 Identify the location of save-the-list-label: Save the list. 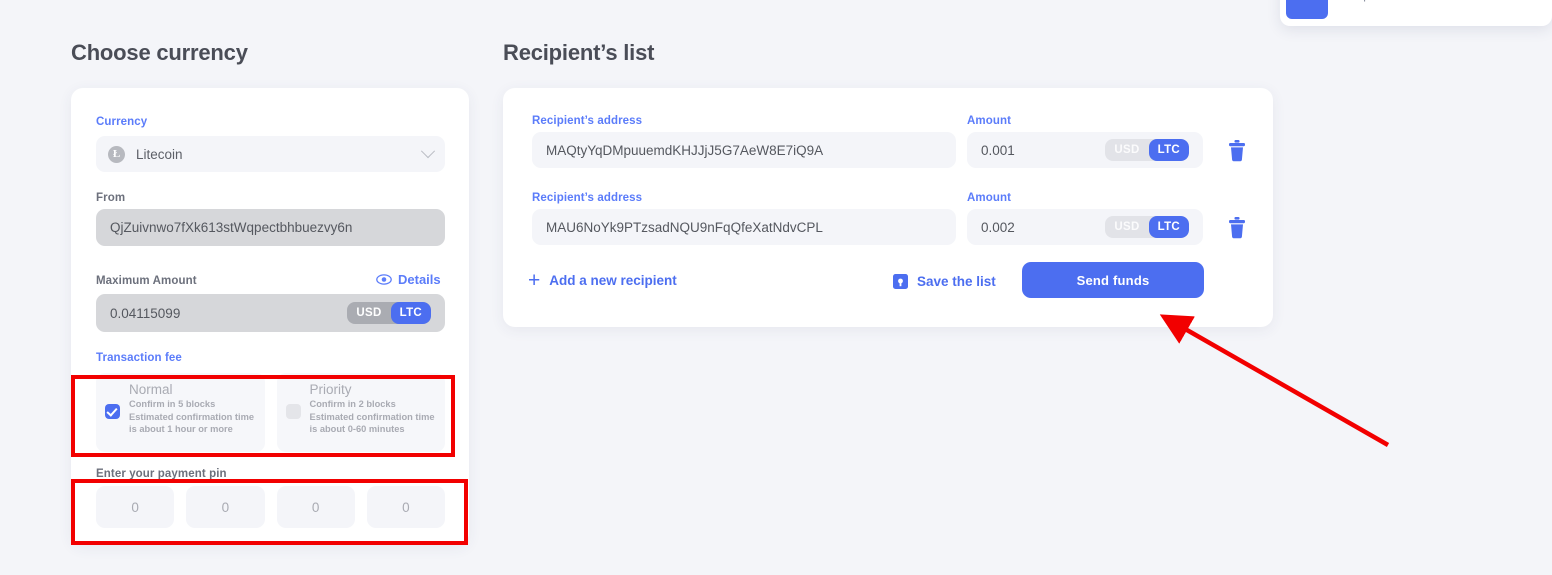
(956, 281).